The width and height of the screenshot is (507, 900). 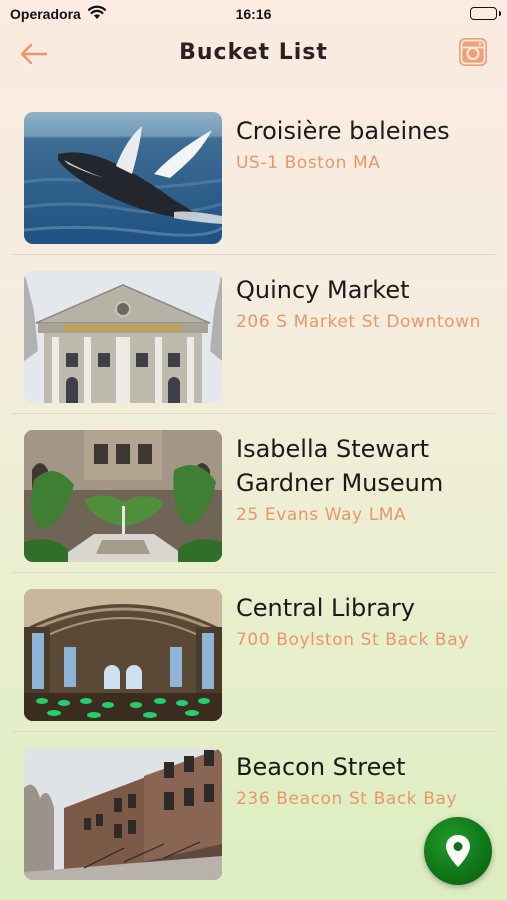 I want to click on place-name: Central Library 700 Boylston St Back Bay, so click(x=363, y=621).